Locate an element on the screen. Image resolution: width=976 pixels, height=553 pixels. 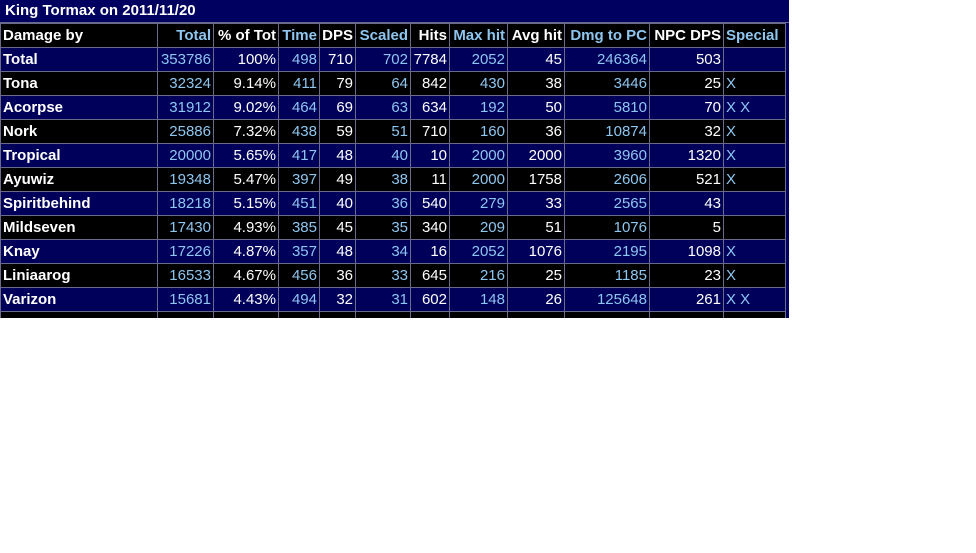
table-row: Mildseven 17430 4.93% 385 45 35 340 209 51 1076 5 is located at coordinates (393, 227).